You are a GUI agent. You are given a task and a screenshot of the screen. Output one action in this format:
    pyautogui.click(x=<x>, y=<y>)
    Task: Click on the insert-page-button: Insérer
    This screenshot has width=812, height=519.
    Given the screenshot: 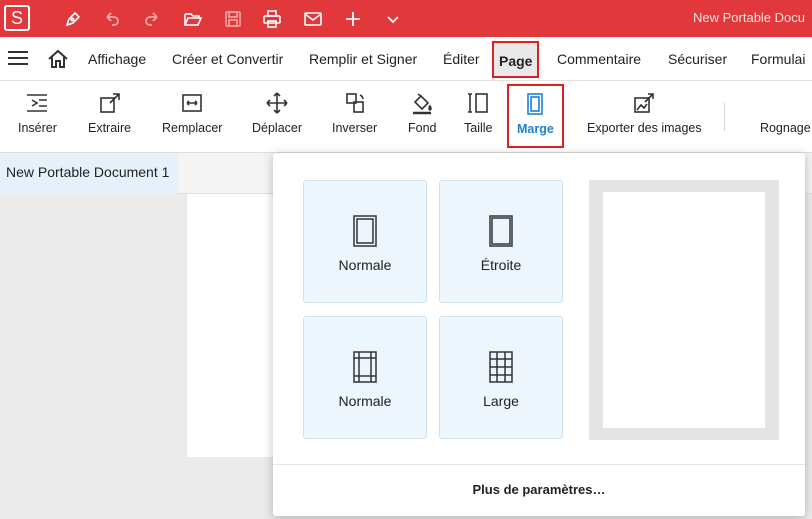 What is the action you would take?
    pyautogui.click(x=37, y=117)
    